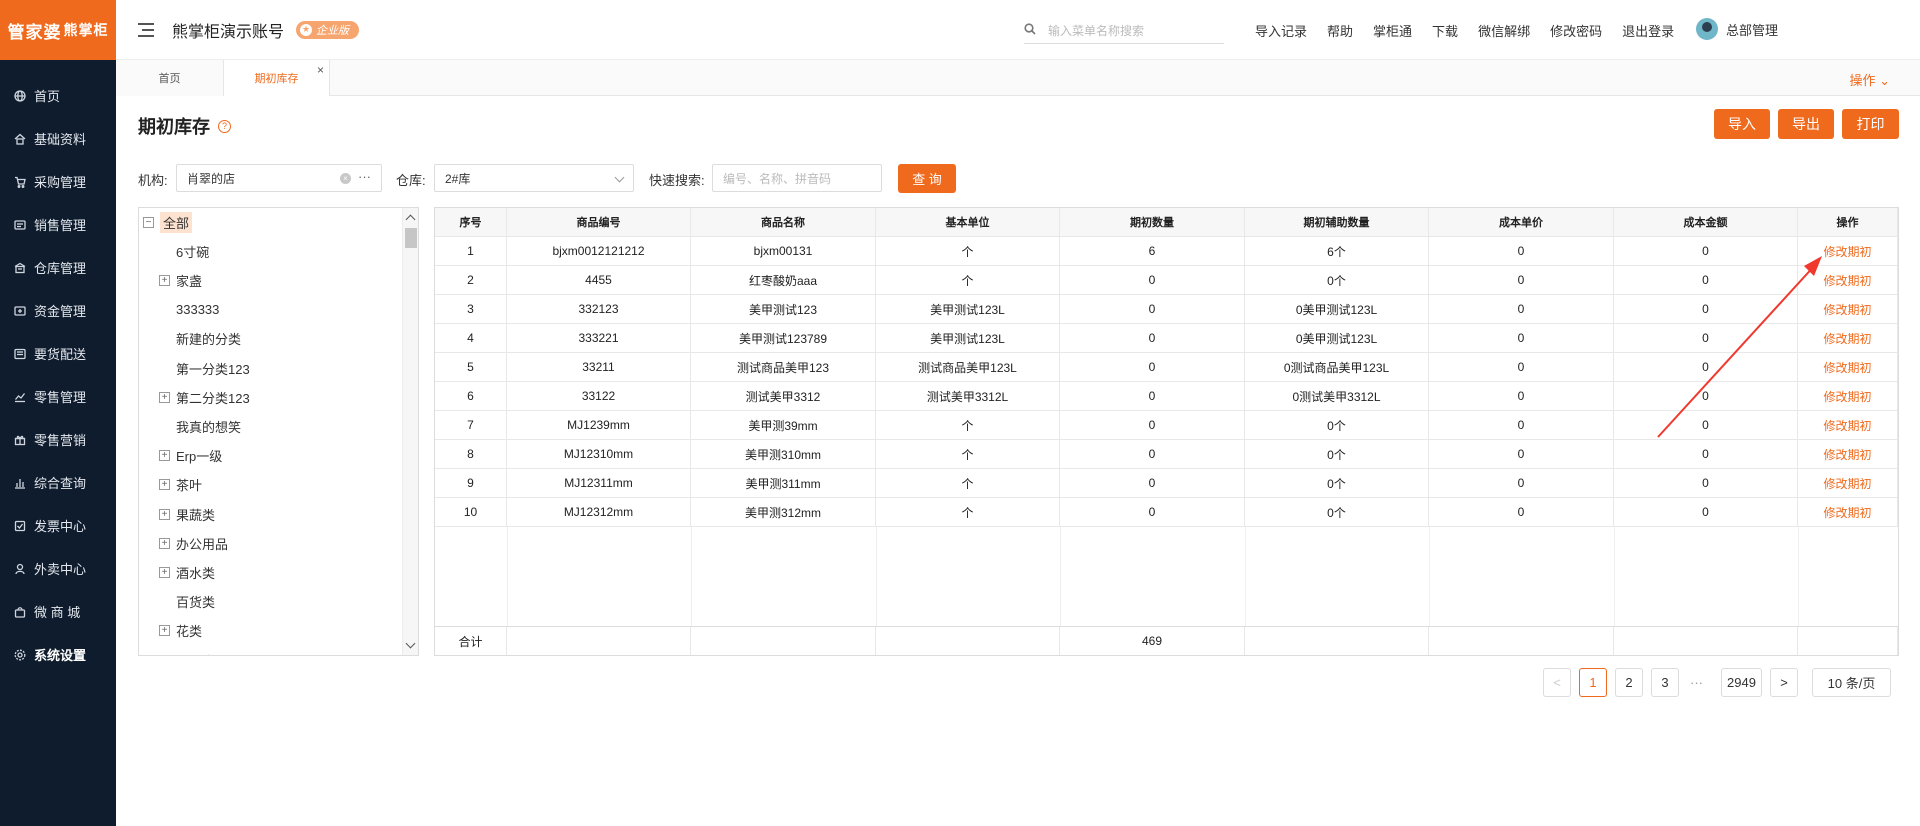 Image resolution: width=1920 pixels, height=826 pixels. I want to click on scroll-thumb, so click(411, 238).